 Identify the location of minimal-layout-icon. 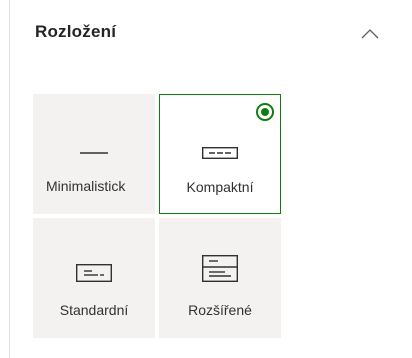
(94, 153).